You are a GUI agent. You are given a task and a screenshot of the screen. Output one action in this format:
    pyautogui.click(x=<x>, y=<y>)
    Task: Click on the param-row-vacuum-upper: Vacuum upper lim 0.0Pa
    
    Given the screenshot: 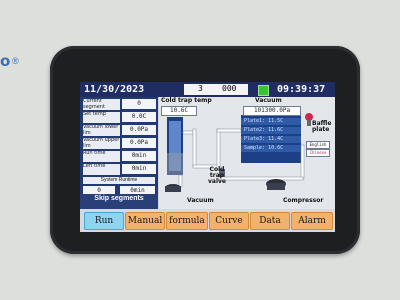 What is the action you would take?
    pyautogui.click(x=119, y=143)
    